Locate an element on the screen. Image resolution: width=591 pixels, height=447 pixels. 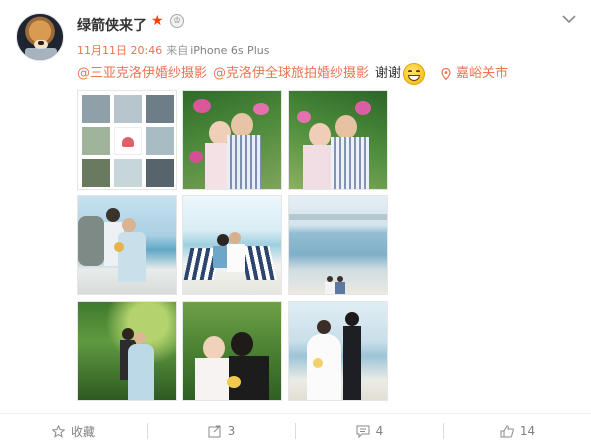
favorite-button: 收藏 is located at coordinates (73, 430).